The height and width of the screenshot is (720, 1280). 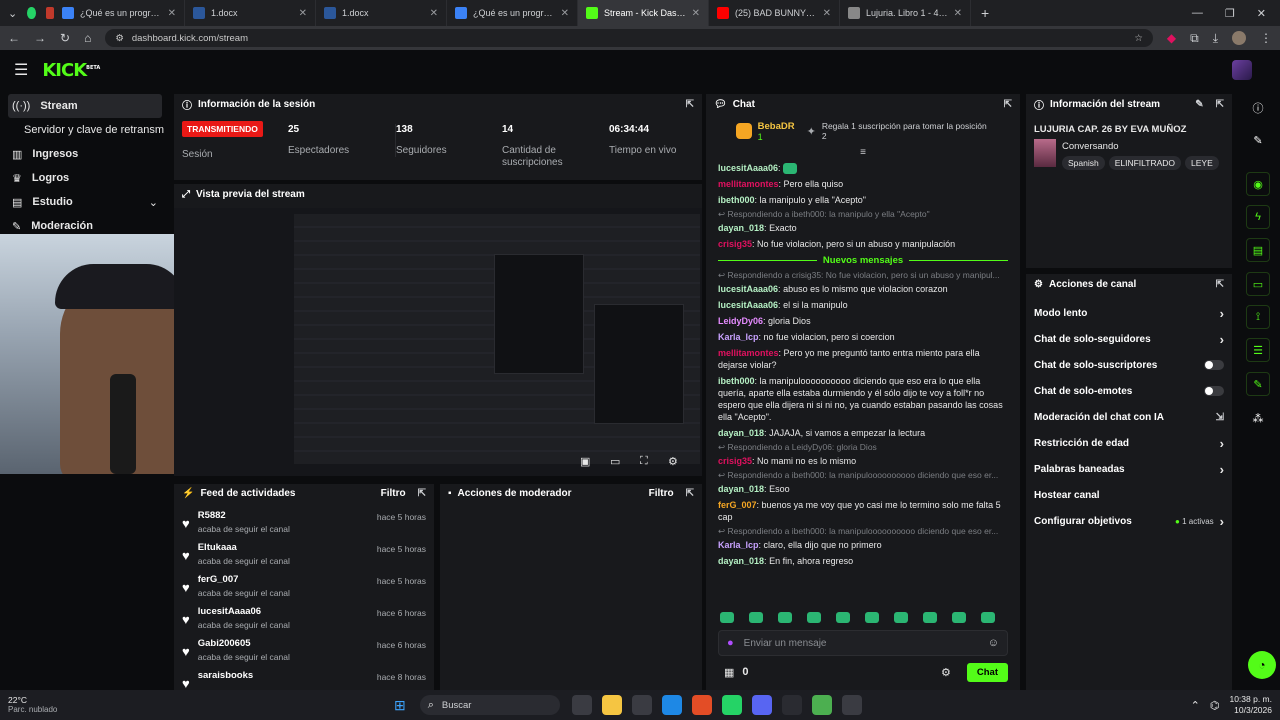 What do you see at coordinates (661, 493) in the screenshot?
I see `modactions-filter-button: Filtro` at bounding box center [661, 493].